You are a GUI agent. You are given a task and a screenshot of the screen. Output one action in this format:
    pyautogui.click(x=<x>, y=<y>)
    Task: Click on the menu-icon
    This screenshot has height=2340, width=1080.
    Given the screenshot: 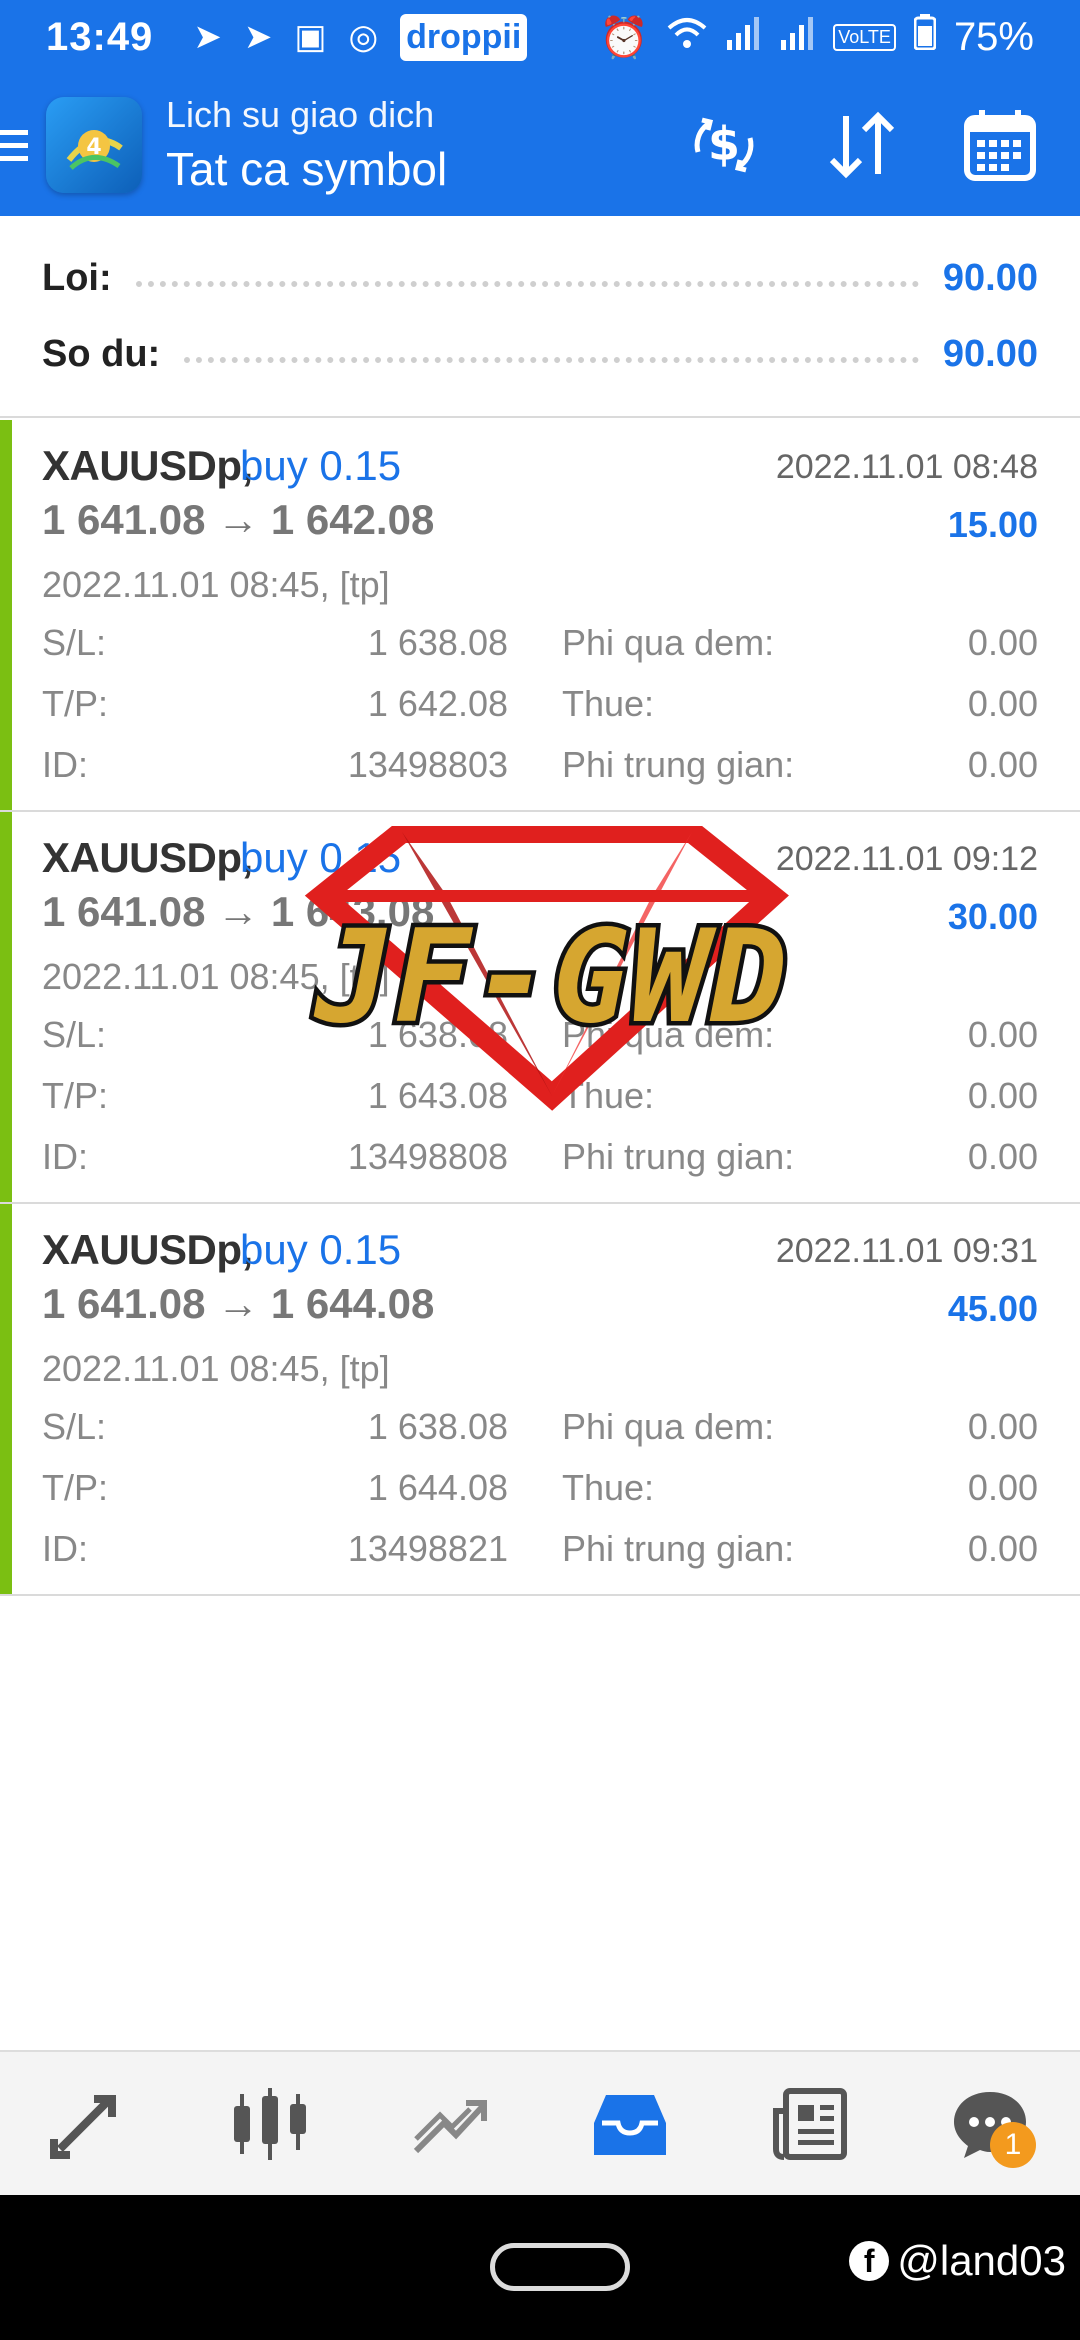 What is the action you would take?
    pyautogui.click(x=15, y=145)
    